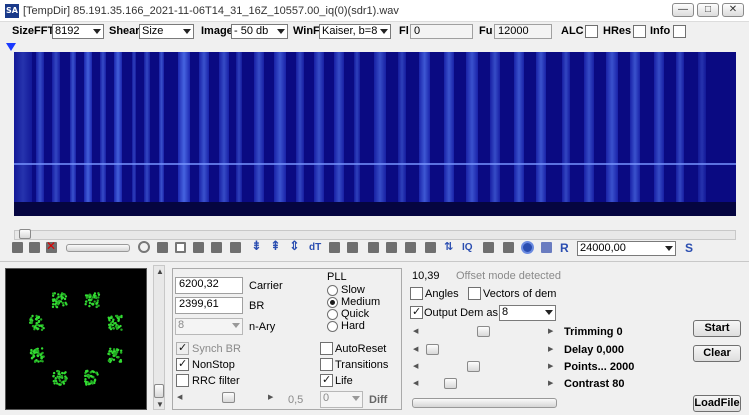 This screenshot has height=415, width=749. What do you see at coordinates (391, 247) in the screenshot?
I see `chart-icon` at bounding box center [391, 247].